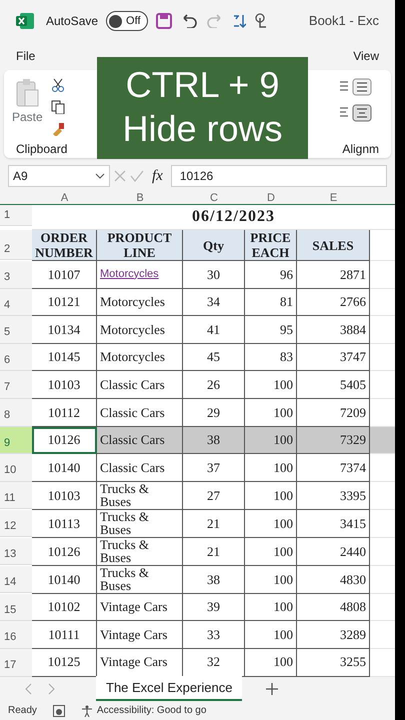 The width and height of the screenshot is (405, 720). I want to click on row-header: 2, so click(16, 245).